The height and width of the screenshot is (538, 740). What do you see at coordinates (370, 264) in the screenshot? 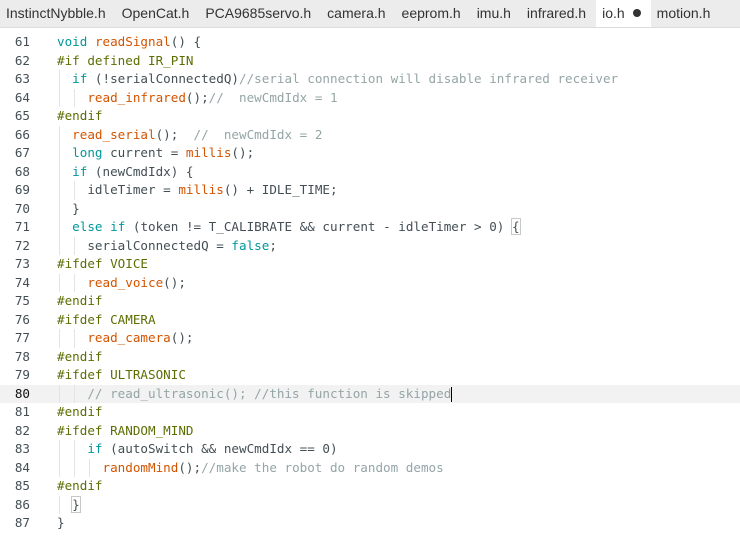
I see `code-line: 73 #ifdef VOICE` at bounding box center [370, 264].